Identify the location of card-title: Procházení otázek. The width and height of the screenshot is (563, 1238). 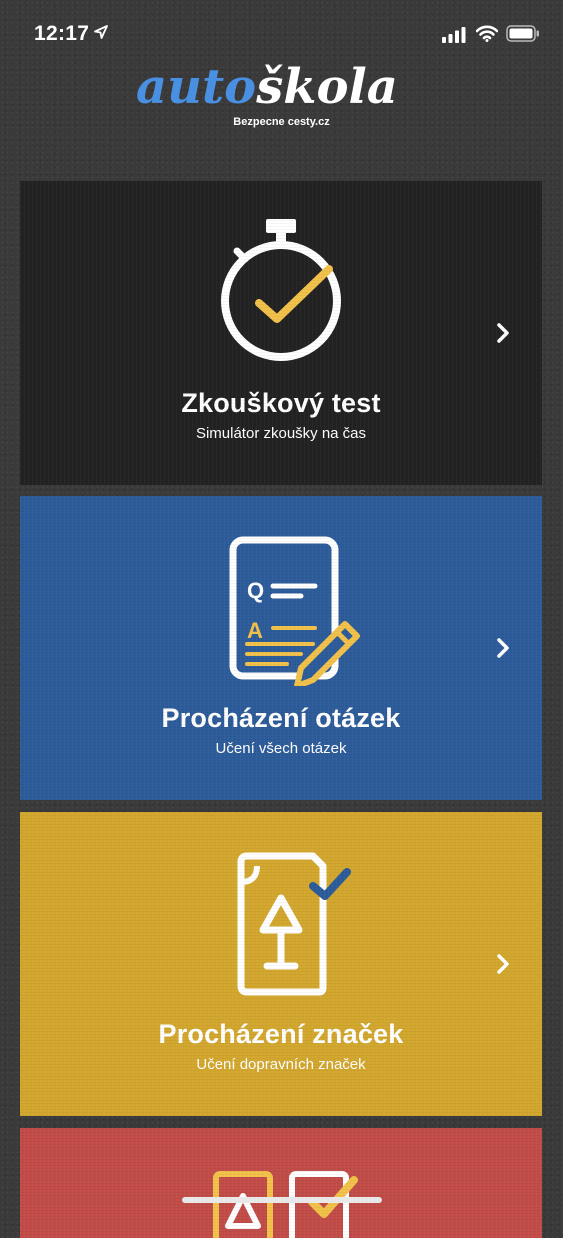
(281, 718).